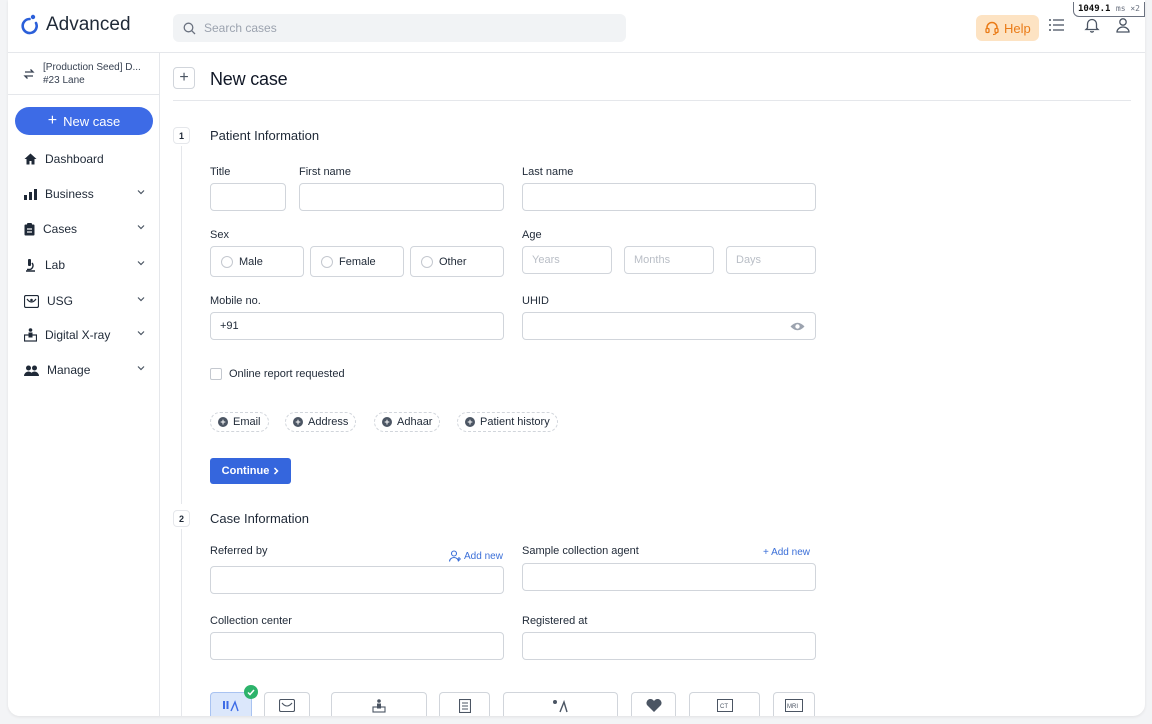 This screenshot has width=1152, height=724. I want to click on mobile-field: +91, so click(357, 326).